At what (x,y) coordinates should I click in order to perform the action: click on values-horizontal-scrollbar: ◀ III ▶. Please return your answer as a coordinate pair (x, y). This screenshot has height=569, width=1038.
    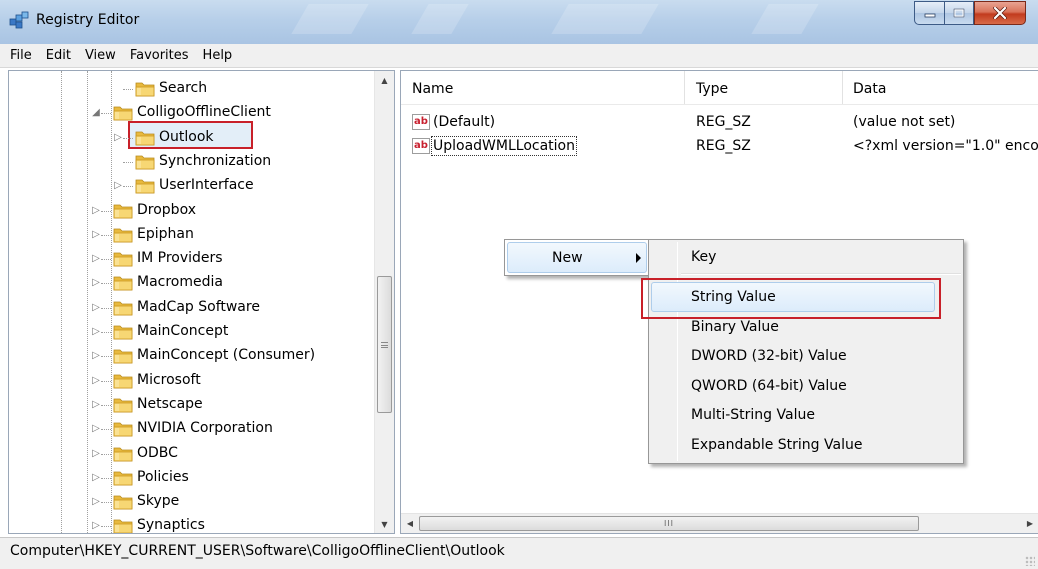
    Looking at the image, I should click on (719, 523).